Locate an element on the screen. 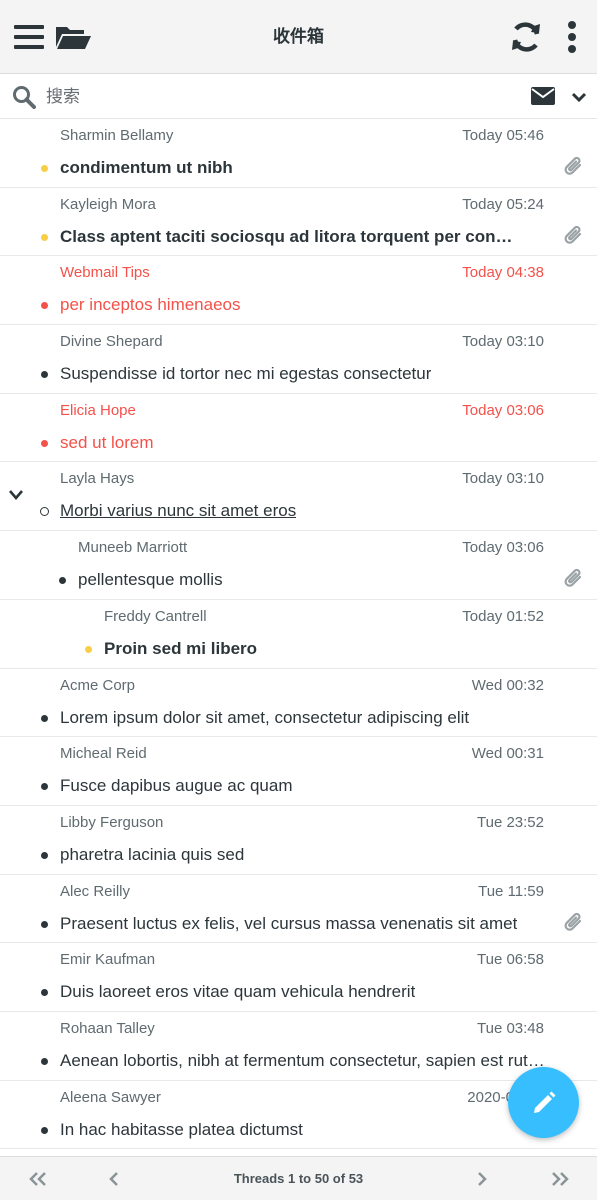  chevron-left-icon is located at coordinates (114, 1178).